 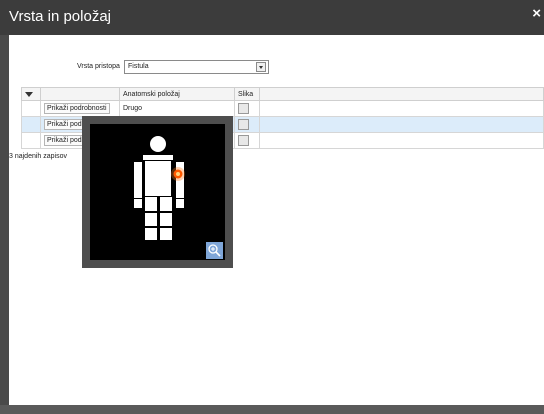 I want to click on show-details-button: Prikaži podrobnosti, so click(x=77, y=108).